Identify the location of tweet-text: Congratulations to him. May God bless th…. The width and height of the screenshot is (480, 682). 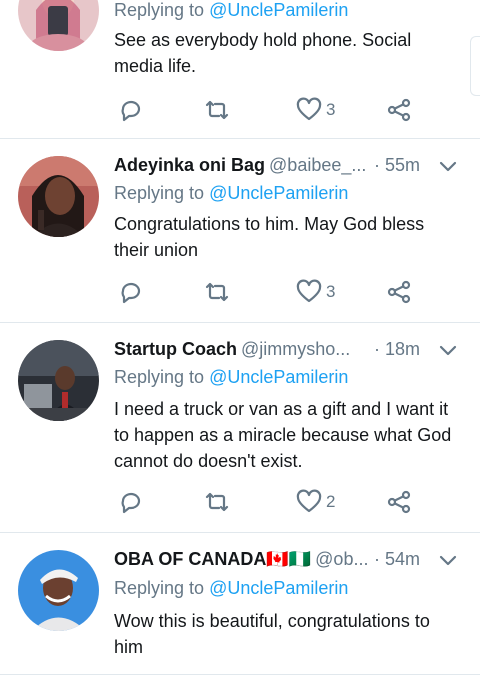
(269, 237).